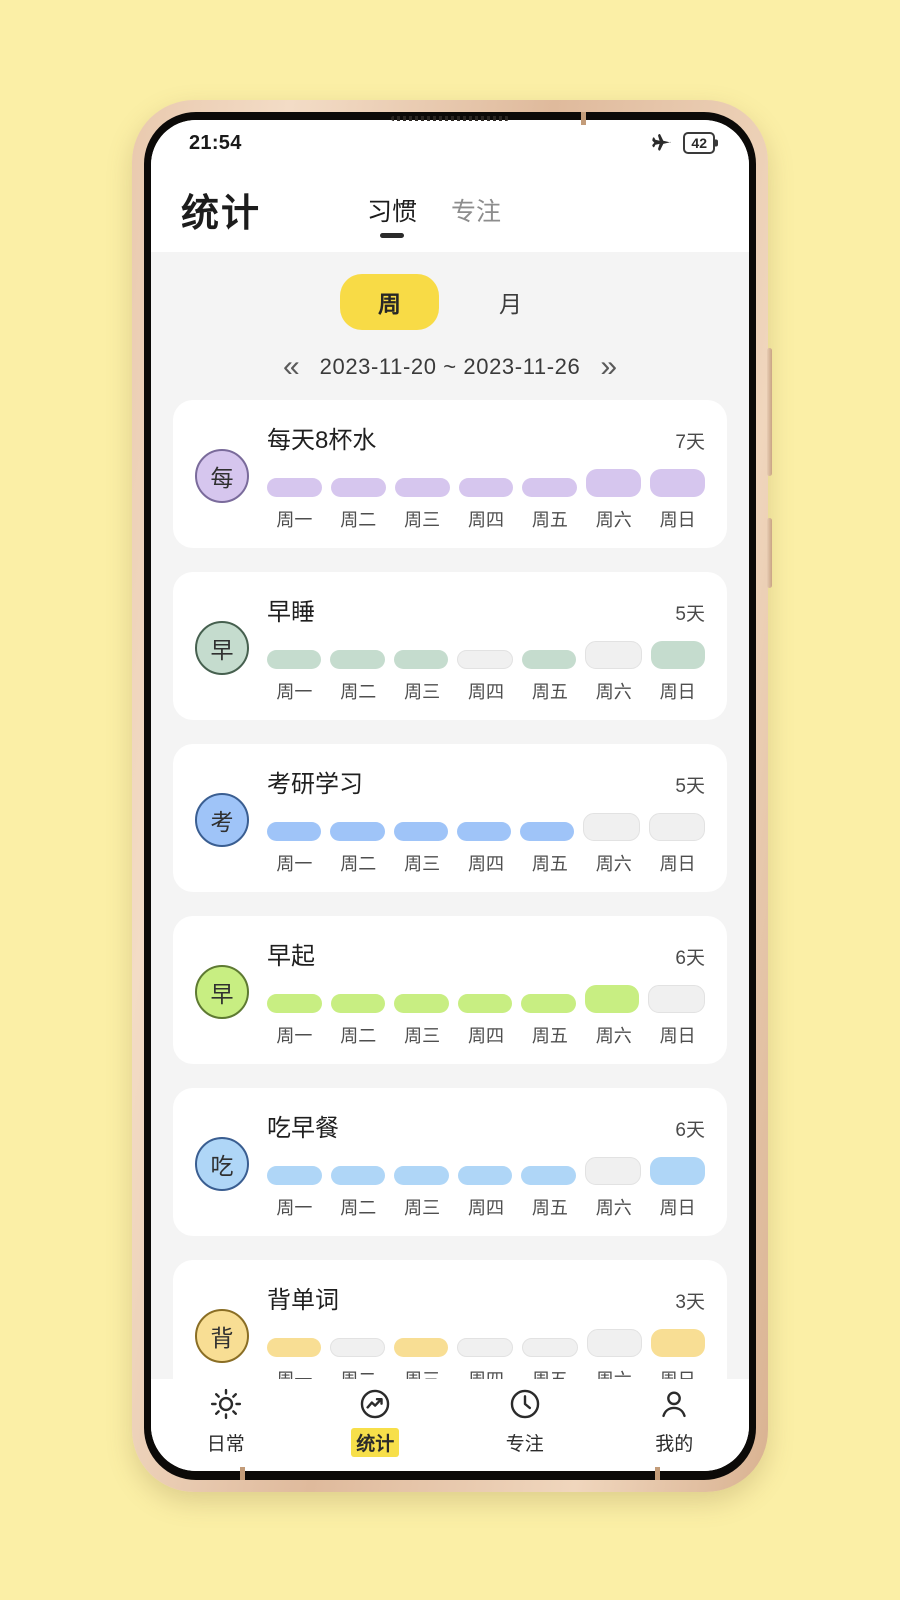 The height and width of the screenshot is (1600, 900). Describe the element at coordinates (225, 1404) in the screenshot. I see `sun-icon` at that location.